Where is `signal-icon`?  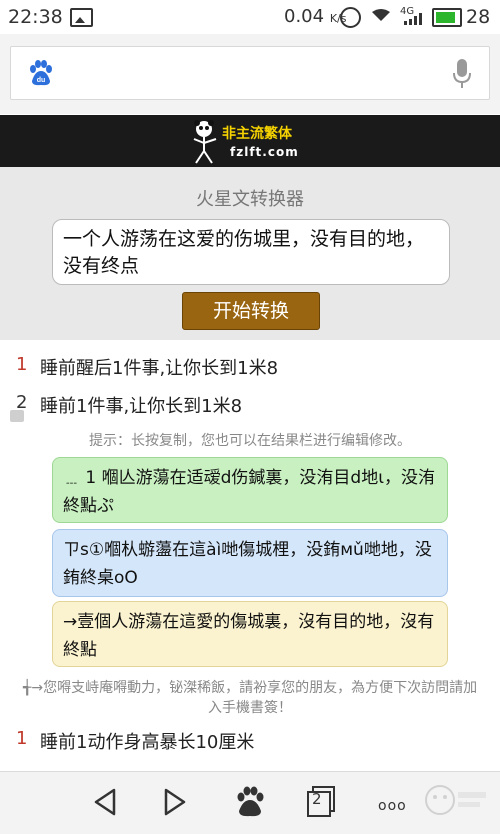
signal-icon is located at coordinates (413, 19).